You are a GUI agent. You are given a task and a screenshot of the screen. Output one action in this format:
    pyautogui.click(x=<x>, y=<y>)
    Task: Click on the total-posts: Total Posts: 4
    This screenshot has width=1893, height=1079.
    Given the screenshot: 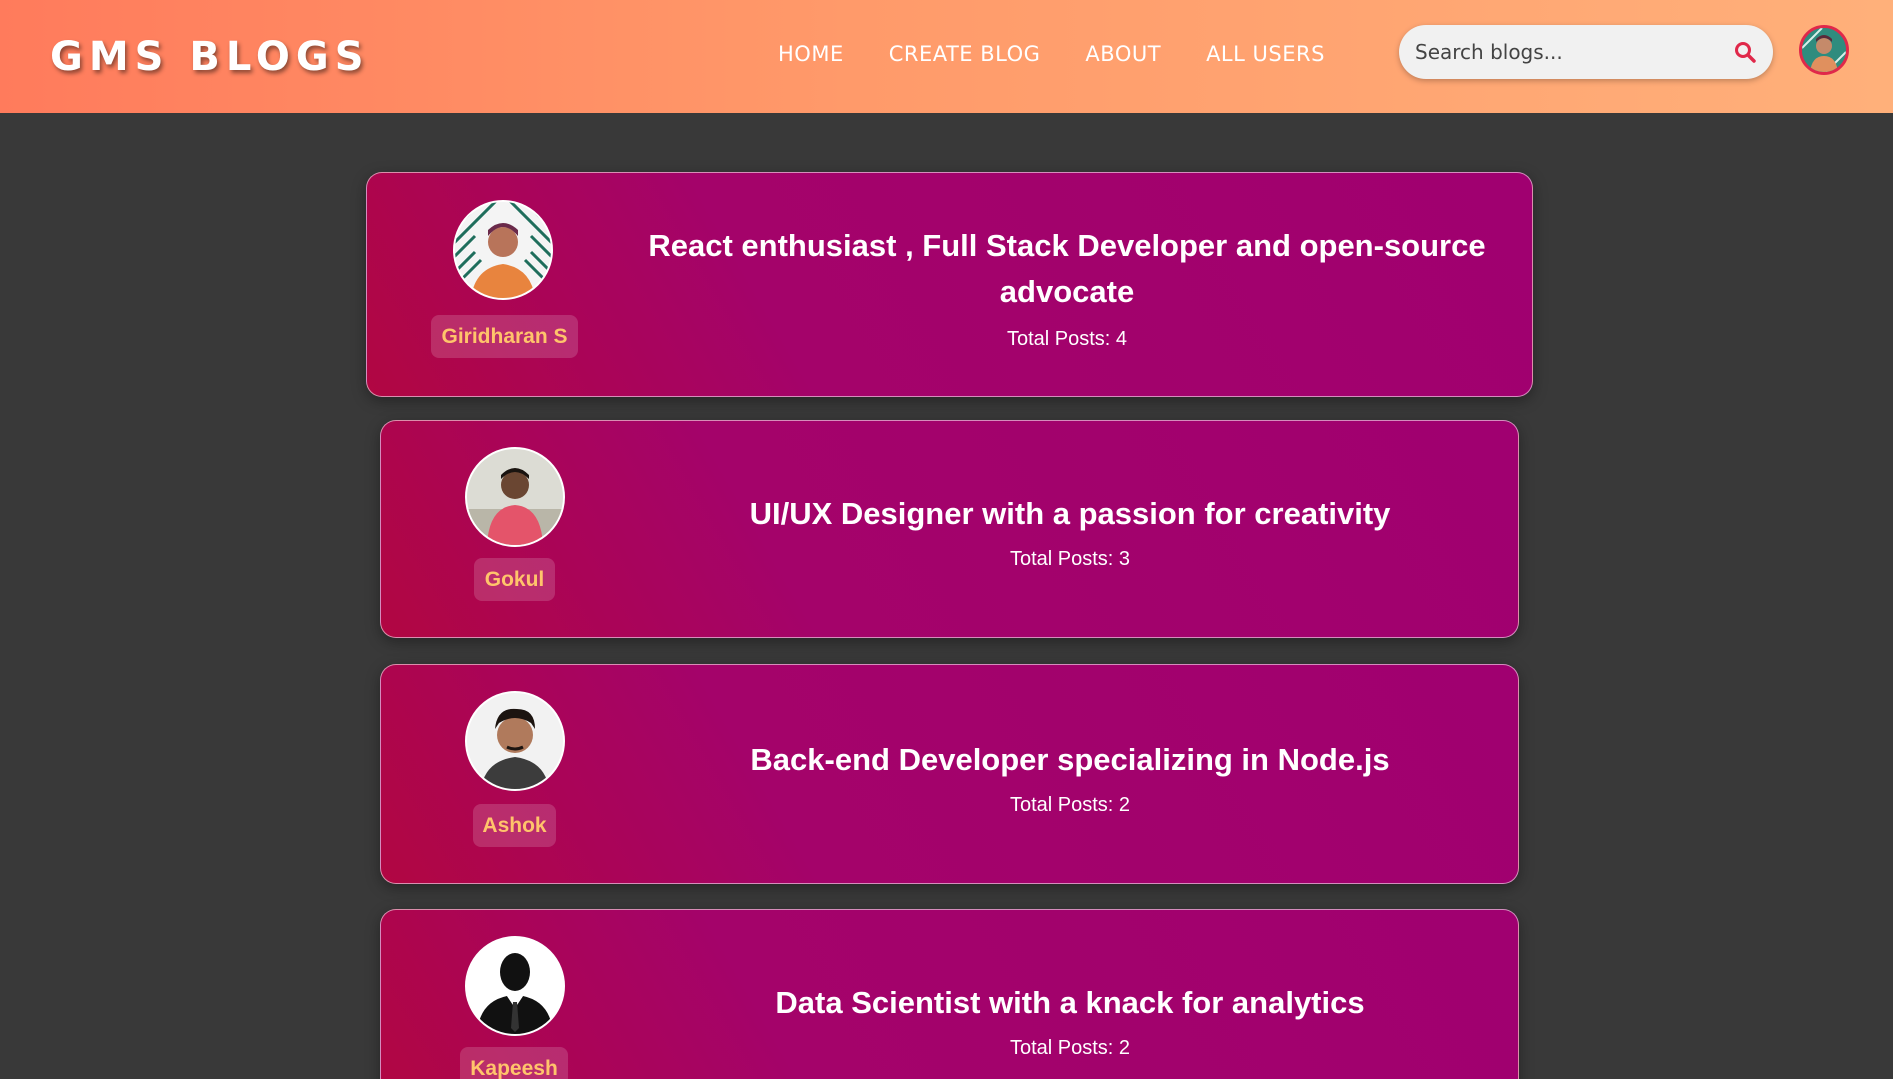 What is the action you would take?
    pyautogui.click(x=1067, y=339)
    